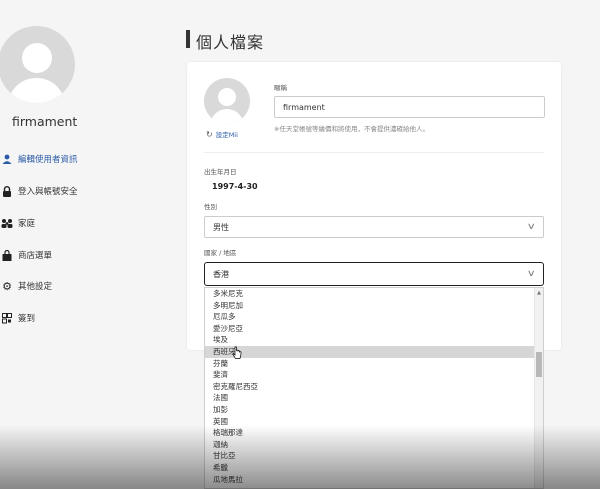  Describe the element at coordinates (538, 388) in the screenshot. I see `dropdown-scrollbar: ▲` at that location.